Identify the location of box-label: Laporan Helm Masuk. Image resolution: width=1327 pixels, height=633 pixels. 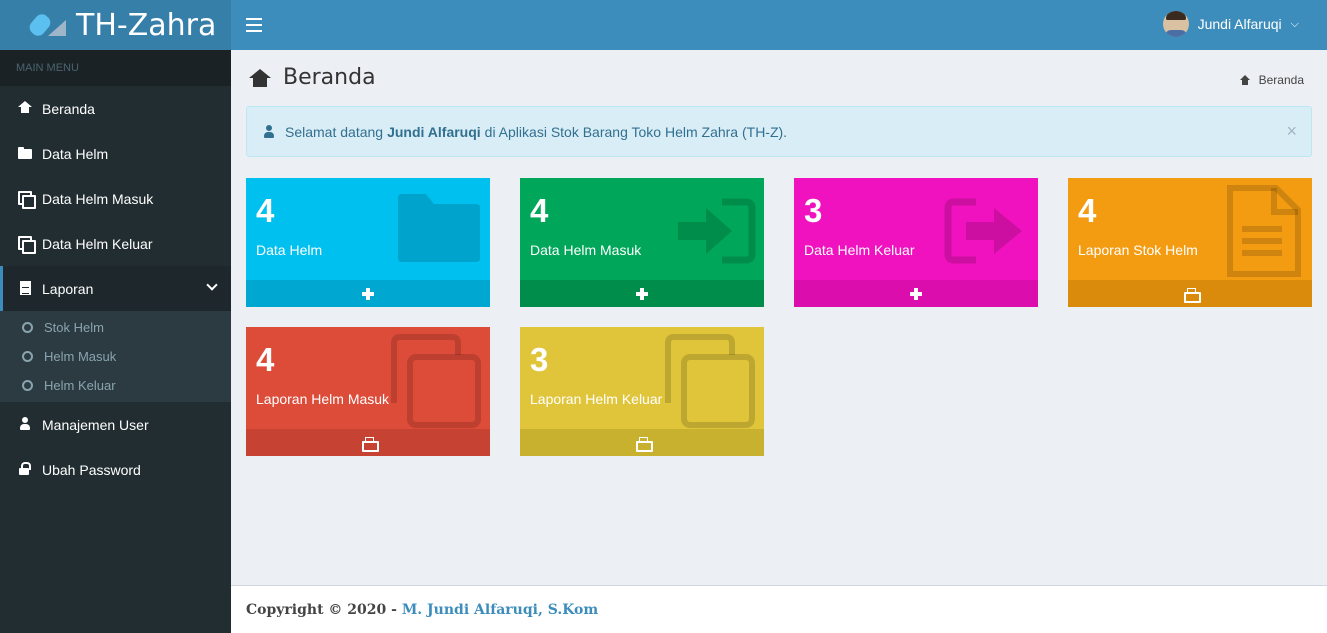
(323, 399).